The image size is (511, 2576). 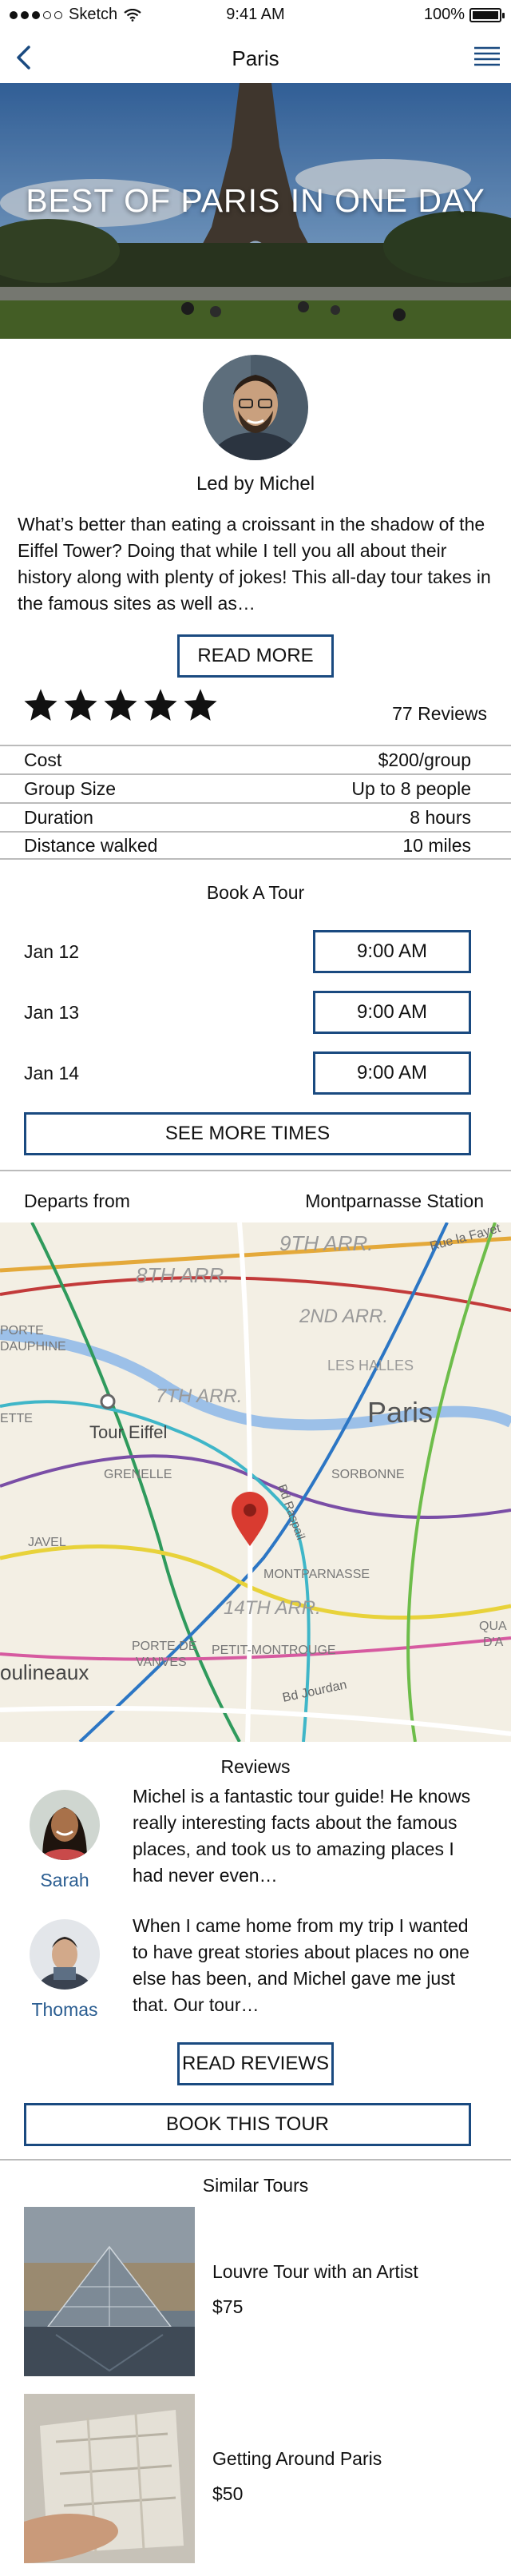 What do you see at coordinates (183, 1275) in the screenshot?
I see `map-label: 8TH ARR.` at bounding box center [183, 1275].